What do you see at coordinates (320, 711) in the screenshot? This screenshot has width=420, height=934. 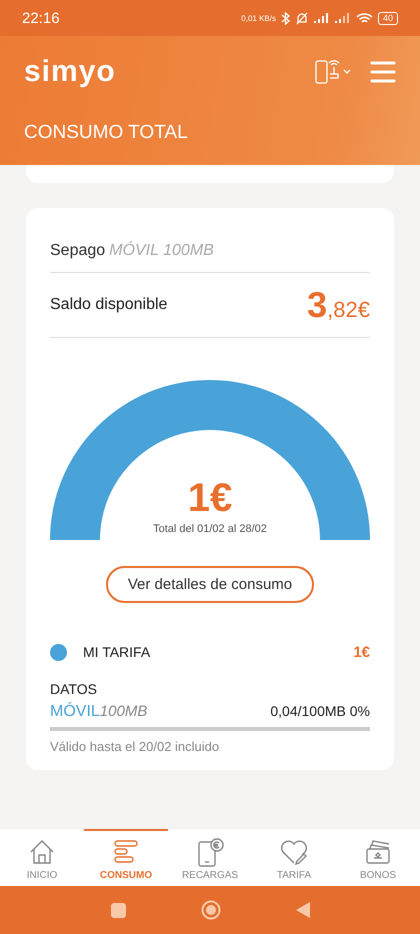 I see `data-usage: 0,04/100MB 0%` at bounding box center [320, 711].